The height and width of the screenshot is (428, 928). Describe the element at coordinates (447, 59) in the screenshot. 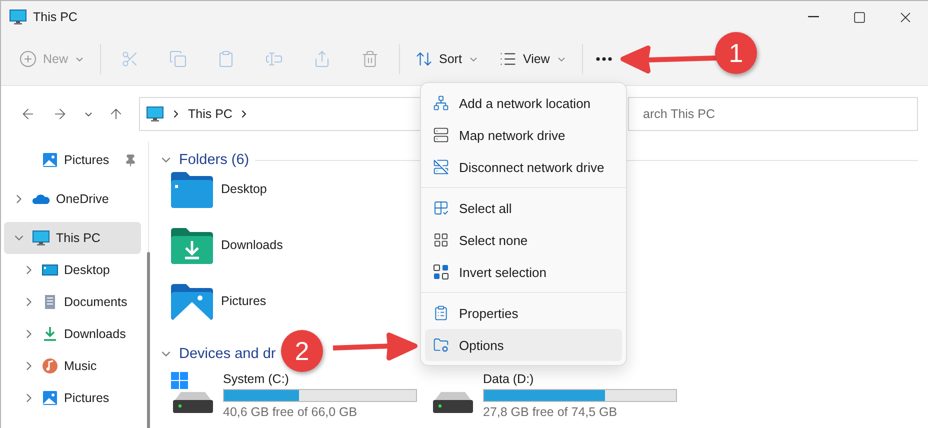

I see `sort-button: Sort` at that location.